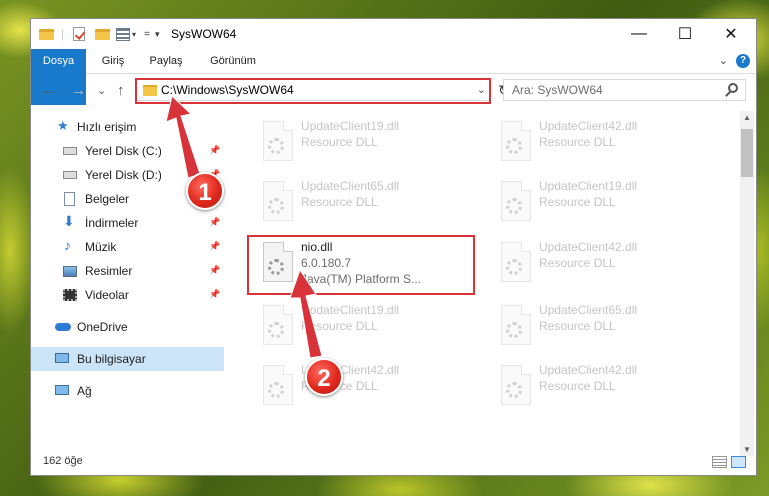 This screenshot has width=769, height=496. I want to click on sidebar-item-onedrive: OneDrive, so click(127, 327).